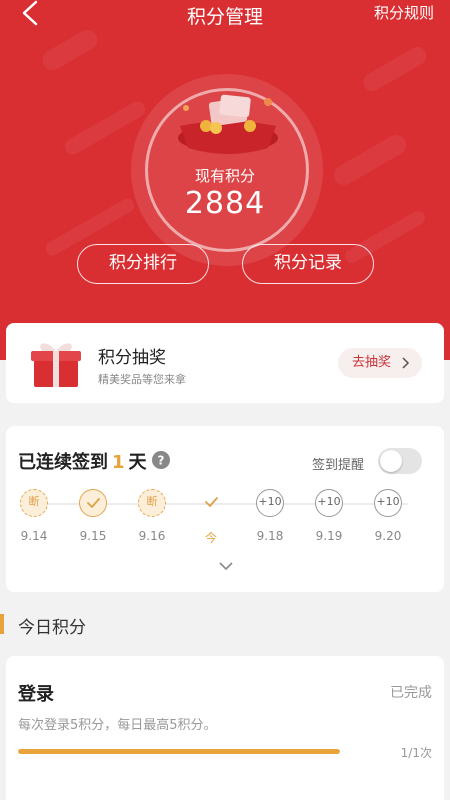 This screenshot has height=800, width=450. I want to click on treasure-bowl-icon, so click(228, 124).